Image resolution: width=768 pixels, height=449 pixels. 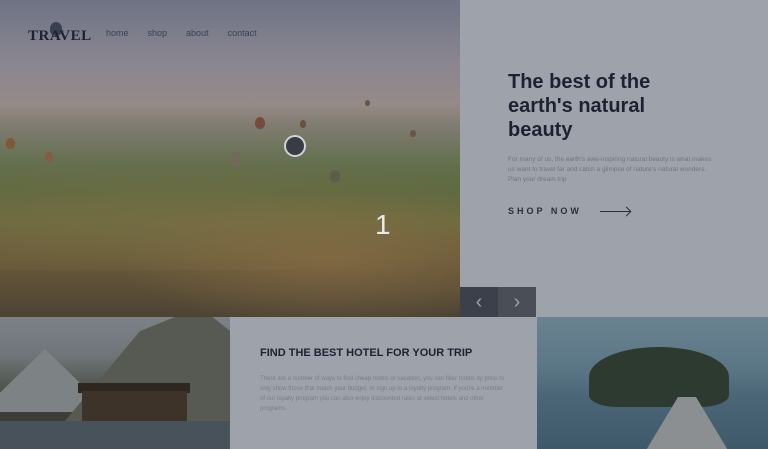 I want to click on lake-cabin-image, so click(x=115, y=383).